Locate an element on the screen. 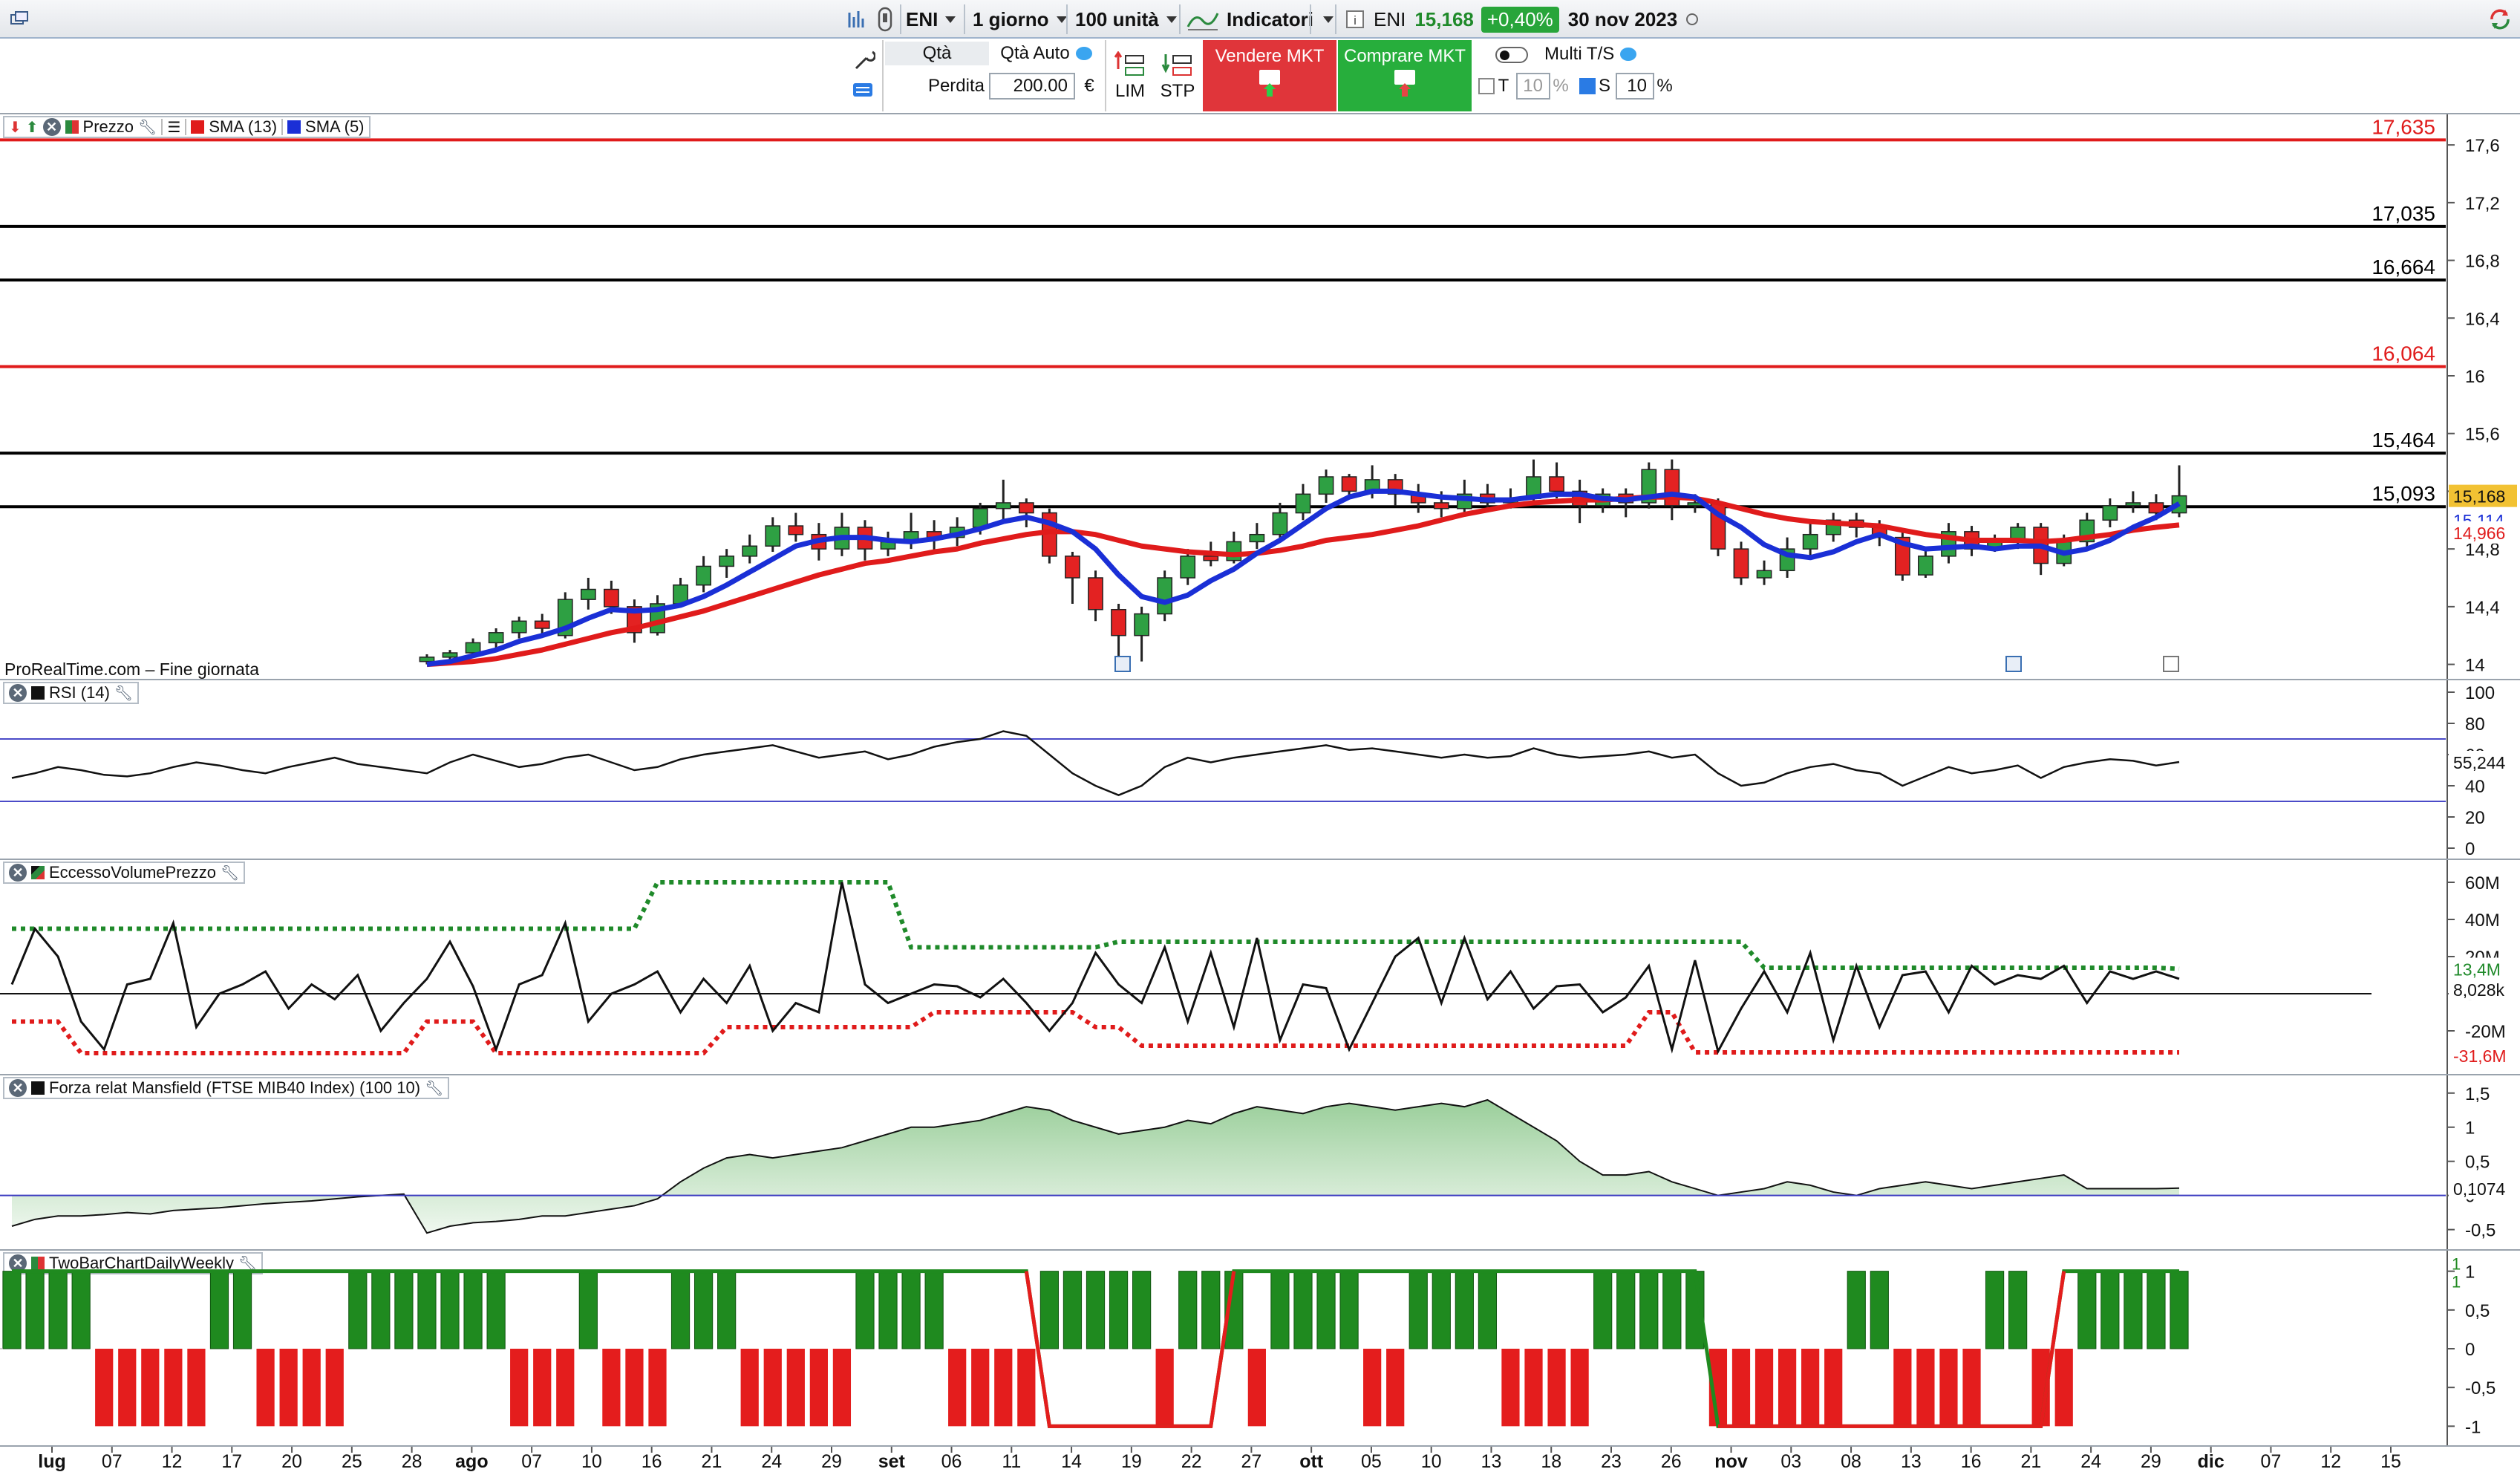  x-tick-label: 17 is located at coordinates (232, 1461).